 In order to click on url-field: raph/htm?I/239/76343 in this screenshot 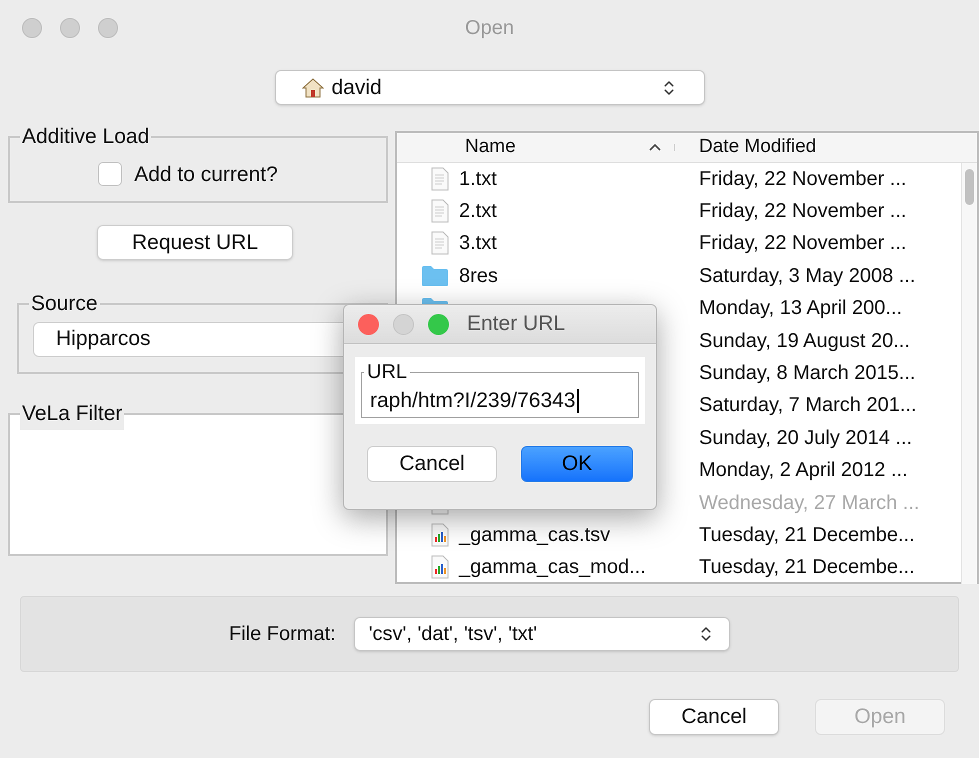, I will do `click(500, 401)`.